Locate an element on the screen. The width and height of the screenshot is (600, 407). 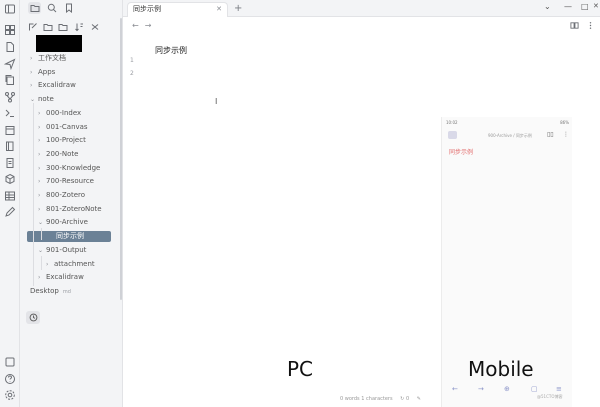
calendar-icon is located at coordinates (10, 130).